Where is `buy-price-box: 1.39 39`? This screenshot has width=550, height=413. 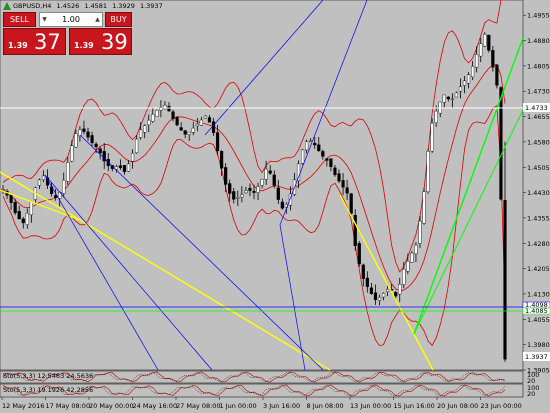 buy-price-box: 1.39 39 is located at coordinates (100, 41).